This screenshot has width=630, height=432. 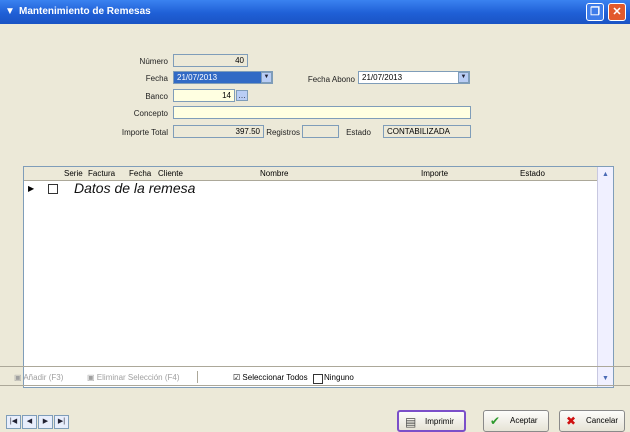 I want to click on x-icon: ✖, so click(x=571, y=421).